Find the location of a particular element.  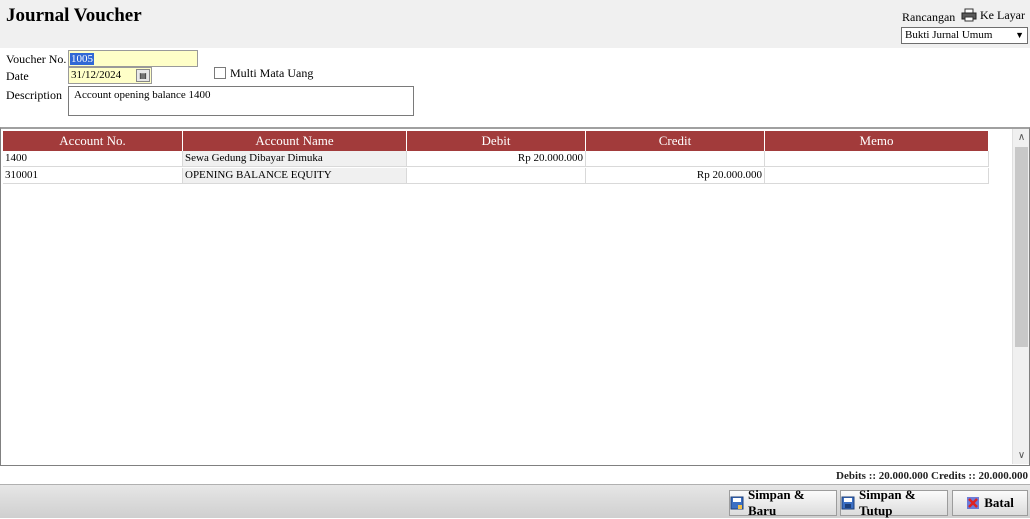

description-input: Account opening balance 1400 is located at coordinates (241, 101).